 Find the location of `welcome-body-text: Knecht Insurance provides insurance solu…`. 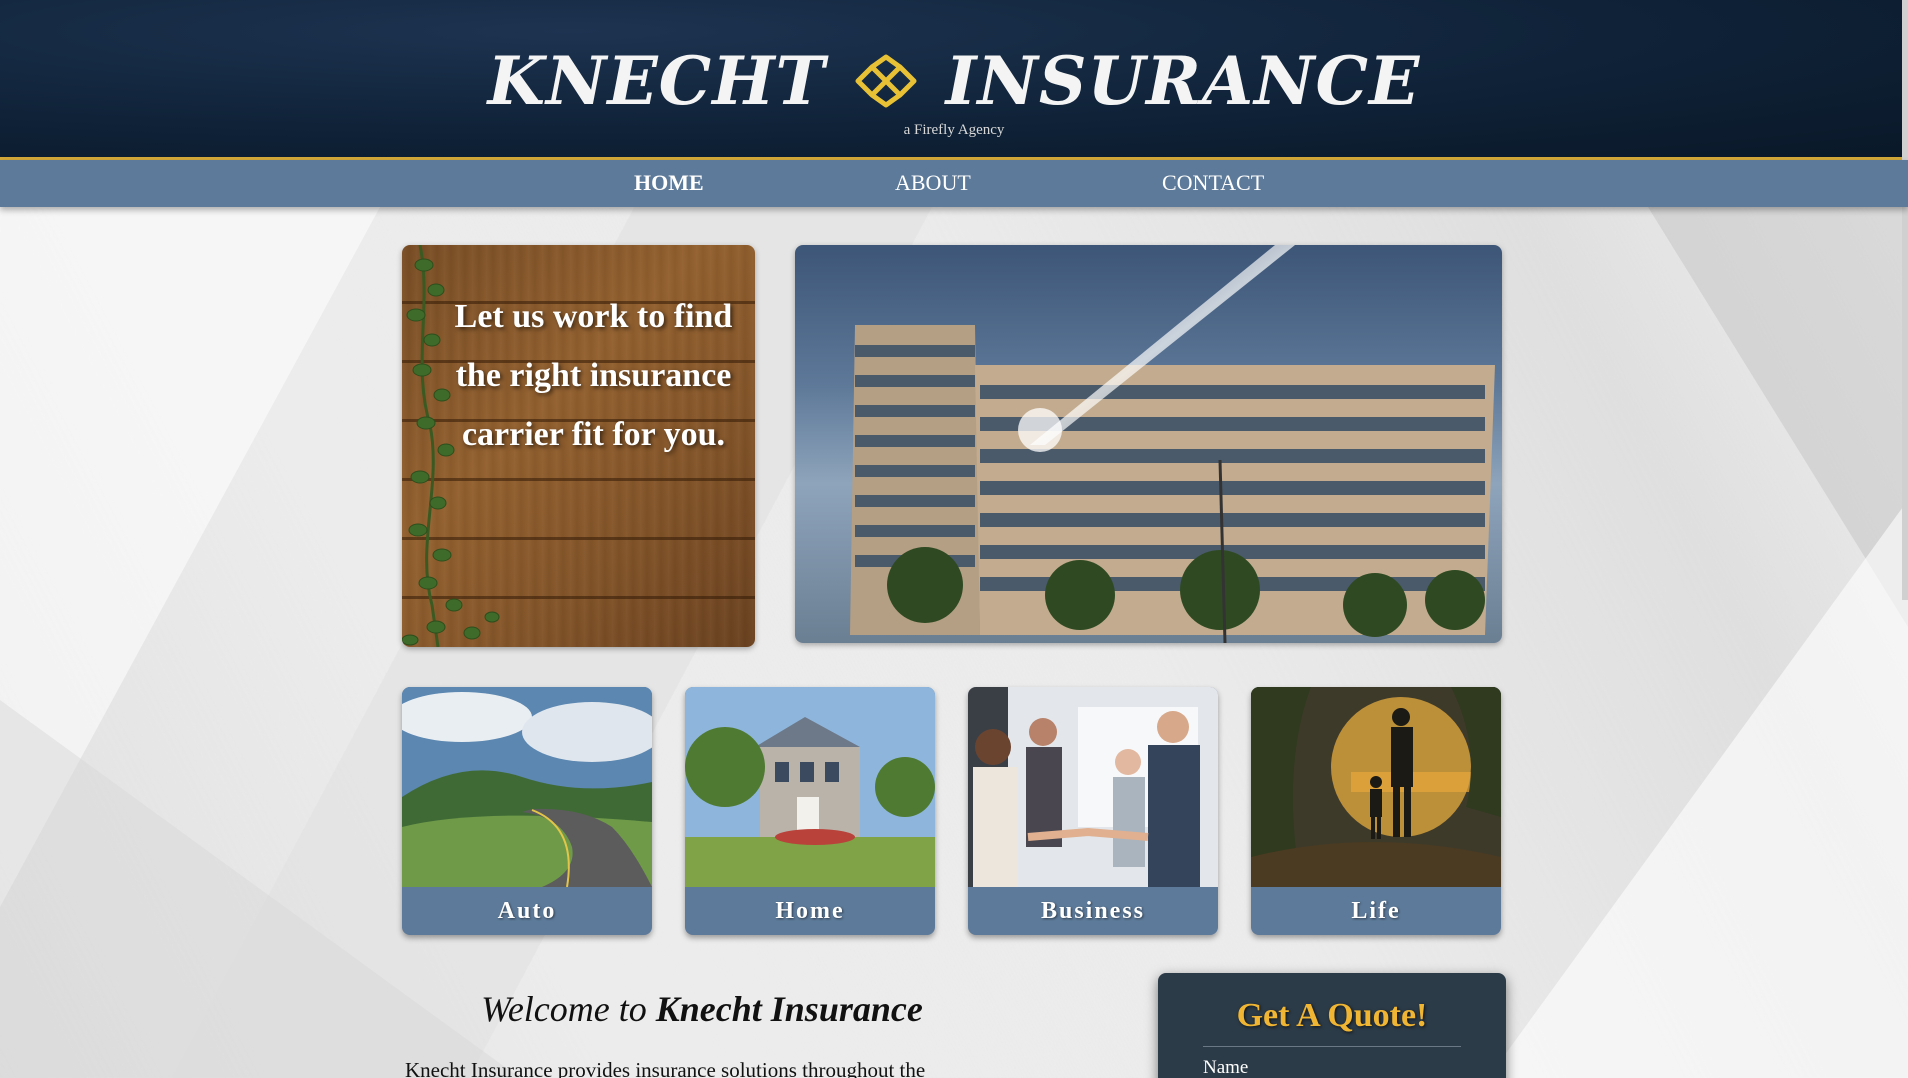

welcome-body-text: Knecht Insurance provides insurance solu… is located at coordinates (665, 1068).